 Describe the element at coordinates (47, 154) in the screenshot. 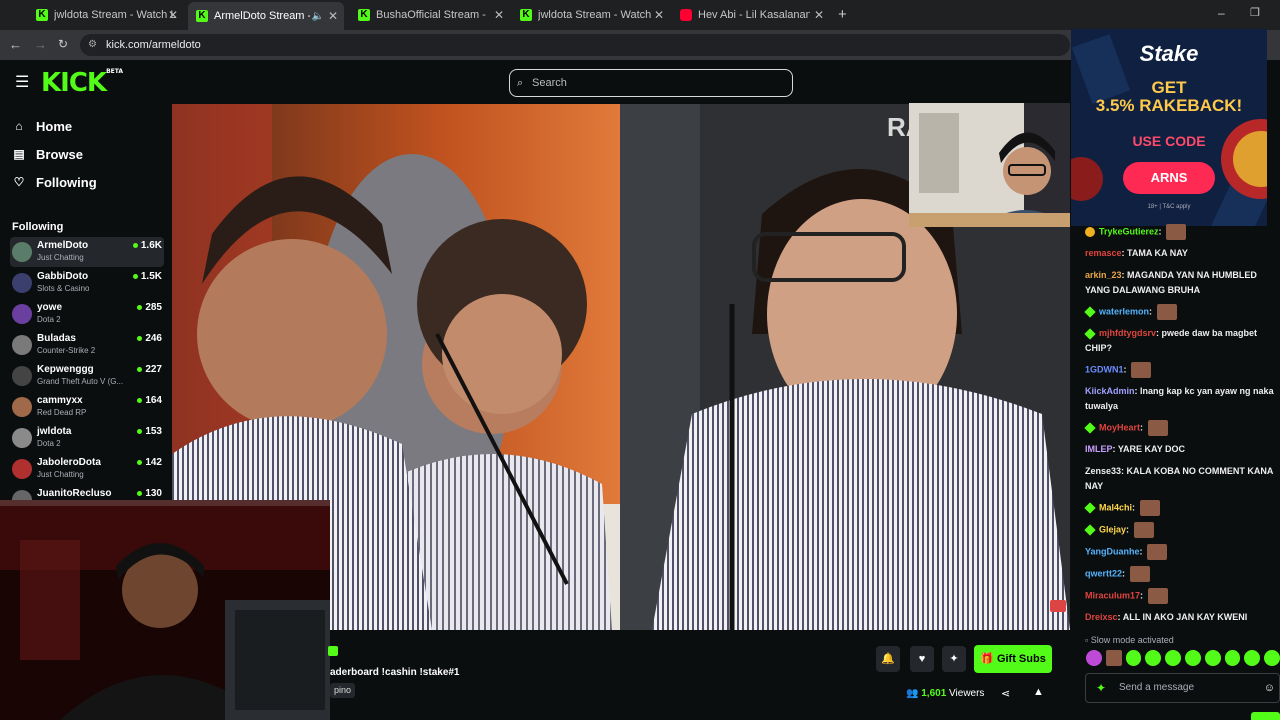

I see `nav-browse: ▤ Browse` at that location.